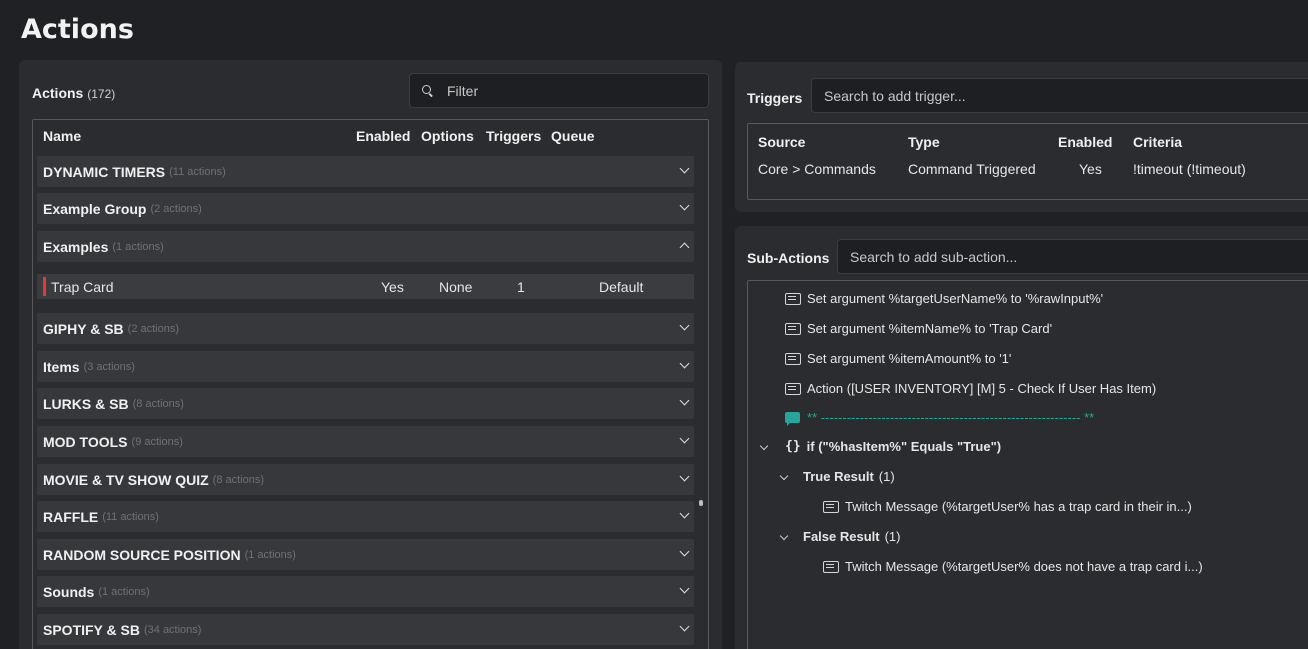  Describe the element at coordinates (447, 136) in the screenshot. I see `column-header-options: Options` at that location.